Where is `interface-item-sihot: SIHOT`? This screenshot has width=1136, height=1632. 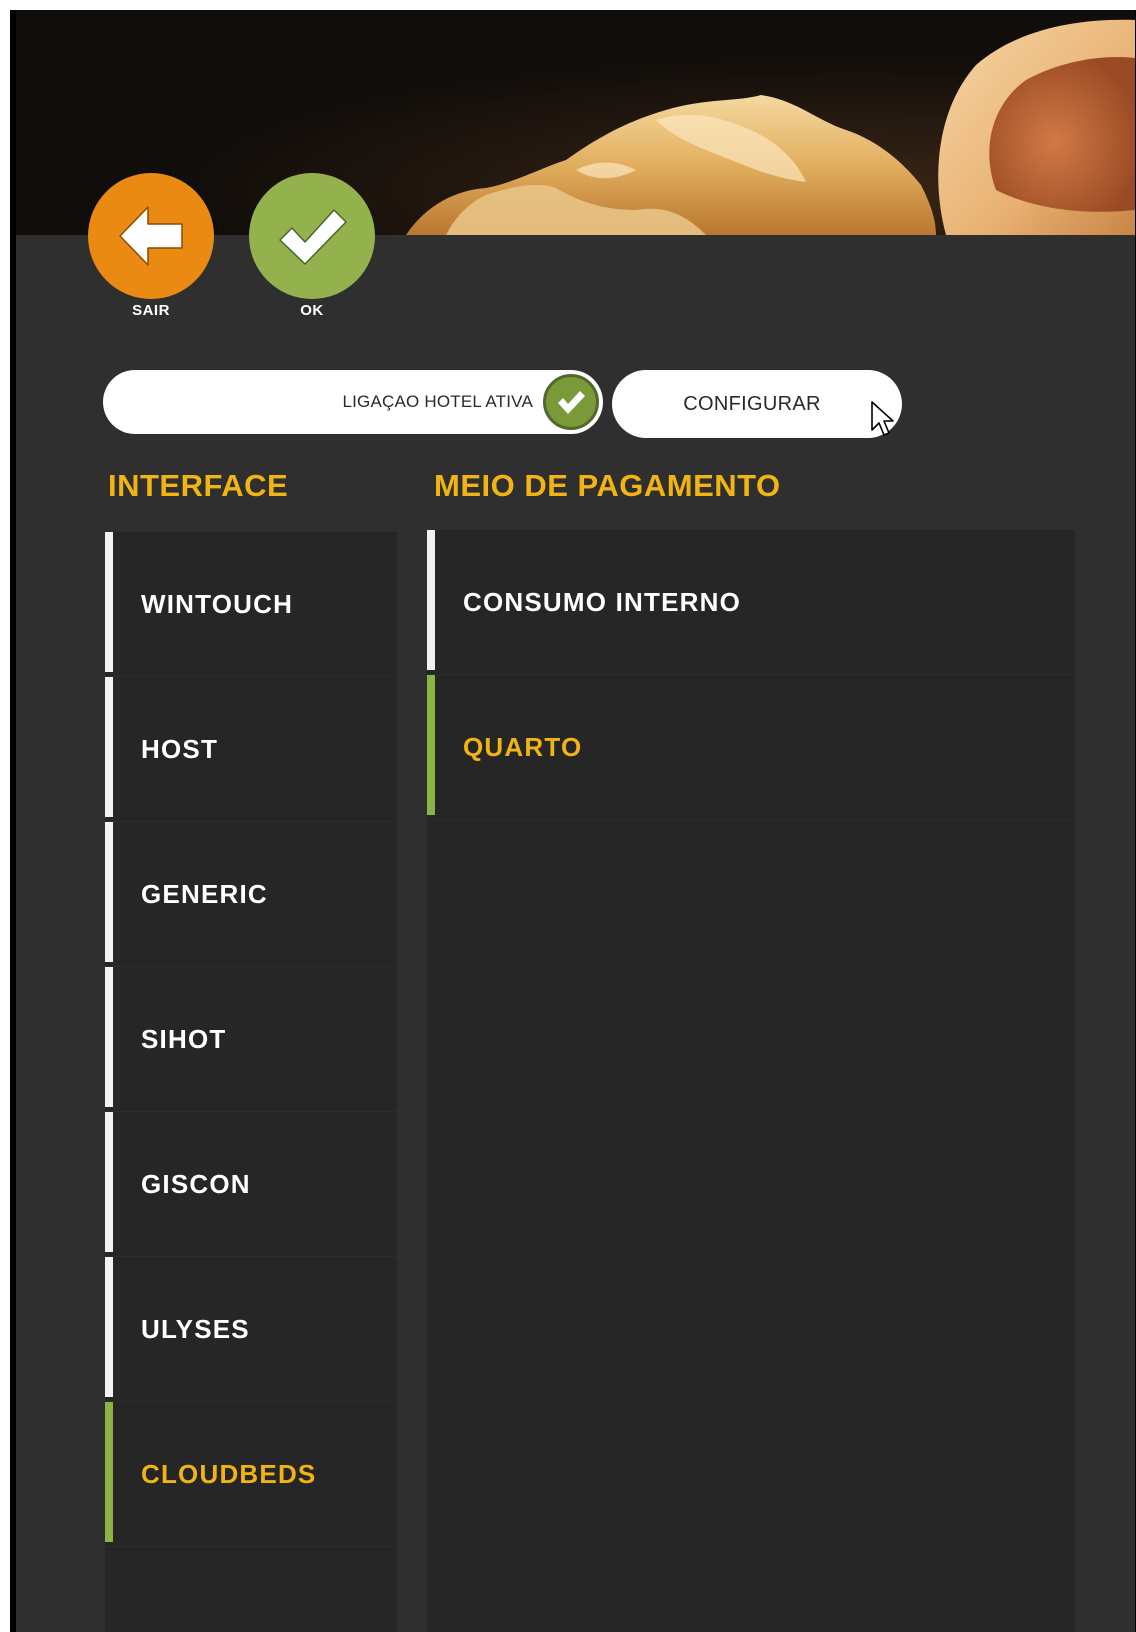 interface-item-sihot: SIHOT is located at coordinates (251, 1039).